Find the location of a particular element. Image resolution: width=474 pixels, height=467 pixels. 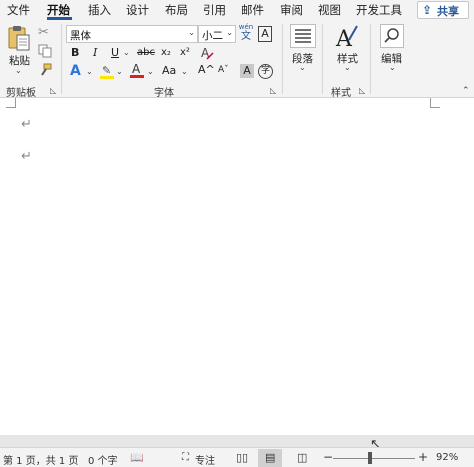

font-size-value: 小二 is located at coordinates (212, 36).